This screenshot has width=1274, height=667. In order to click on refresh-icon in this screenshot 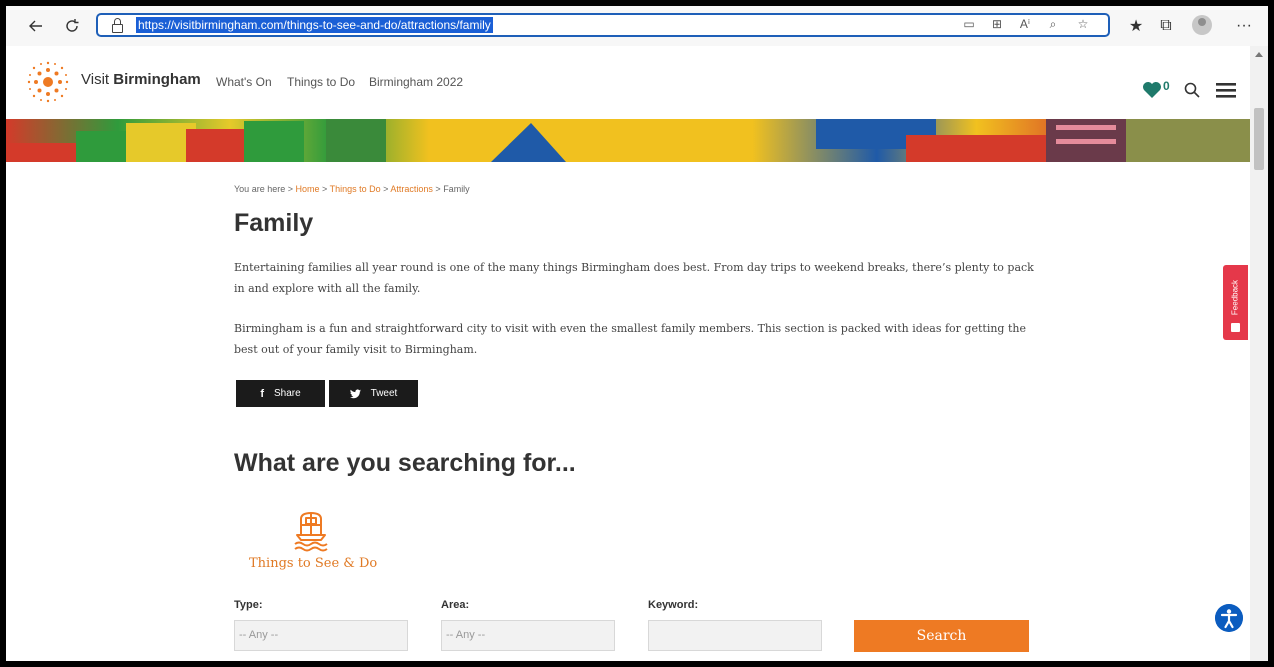, I will do `click(72, 26)`.